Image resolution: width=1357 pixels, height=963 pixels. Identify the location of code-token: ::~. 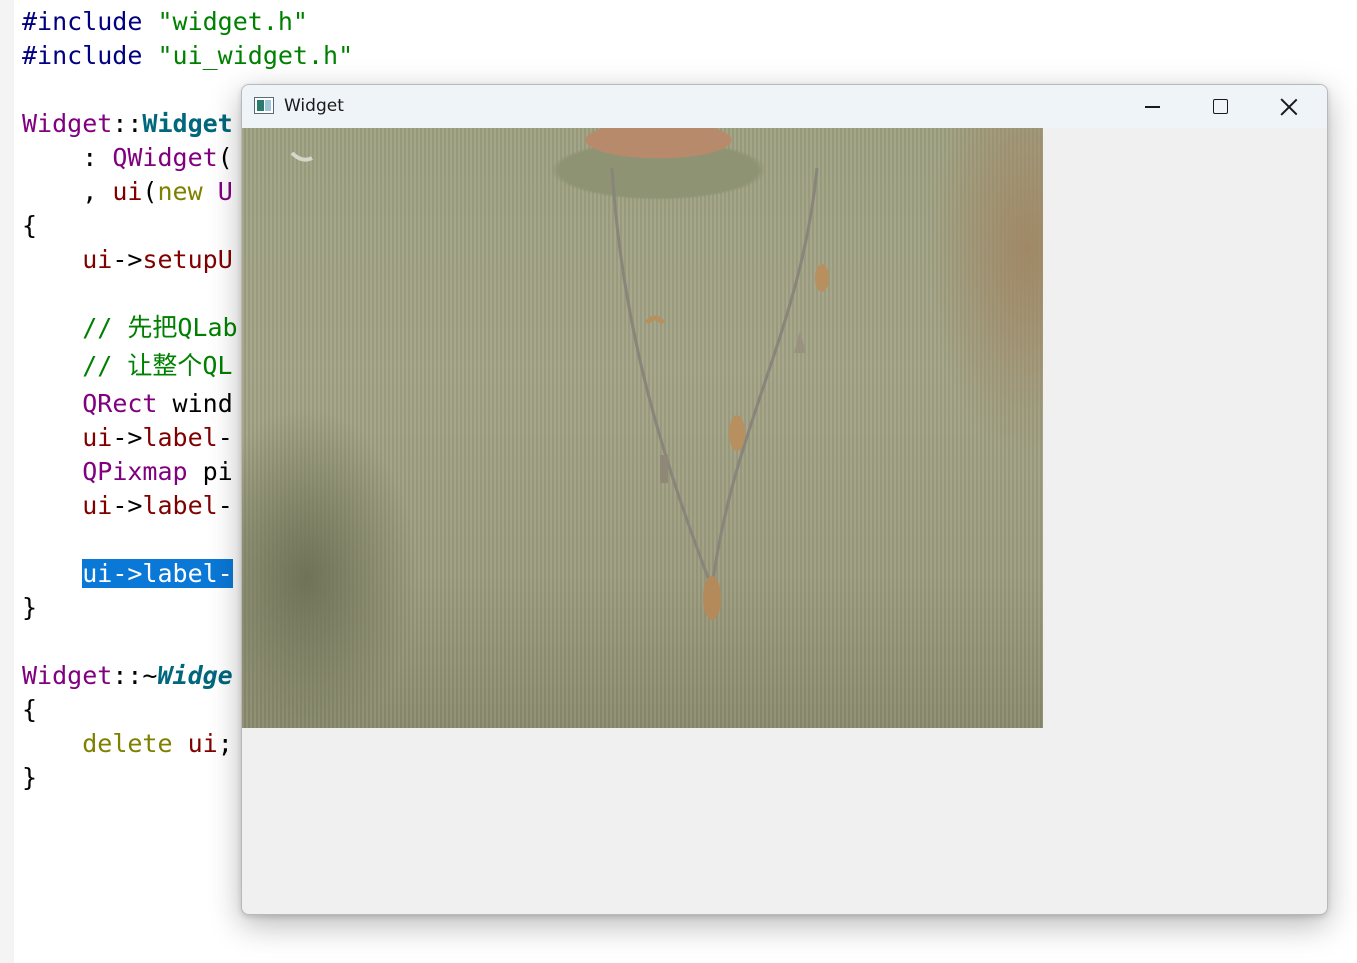
(135, 675).